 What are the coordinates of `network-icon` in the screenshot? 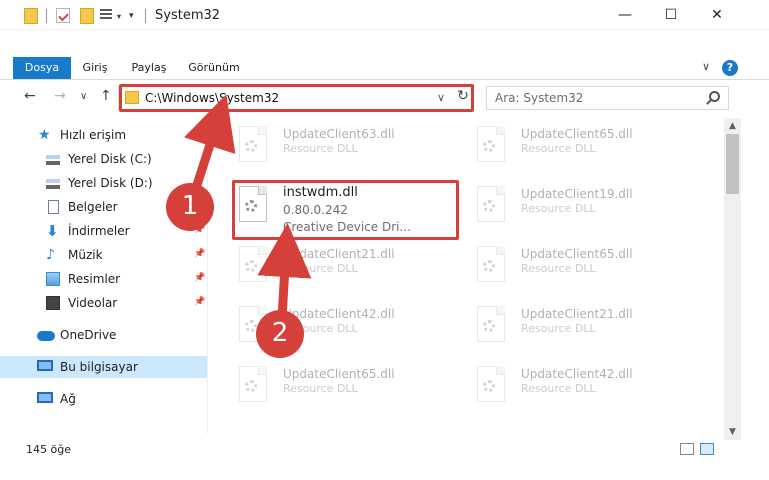 It's located at (45, 397).